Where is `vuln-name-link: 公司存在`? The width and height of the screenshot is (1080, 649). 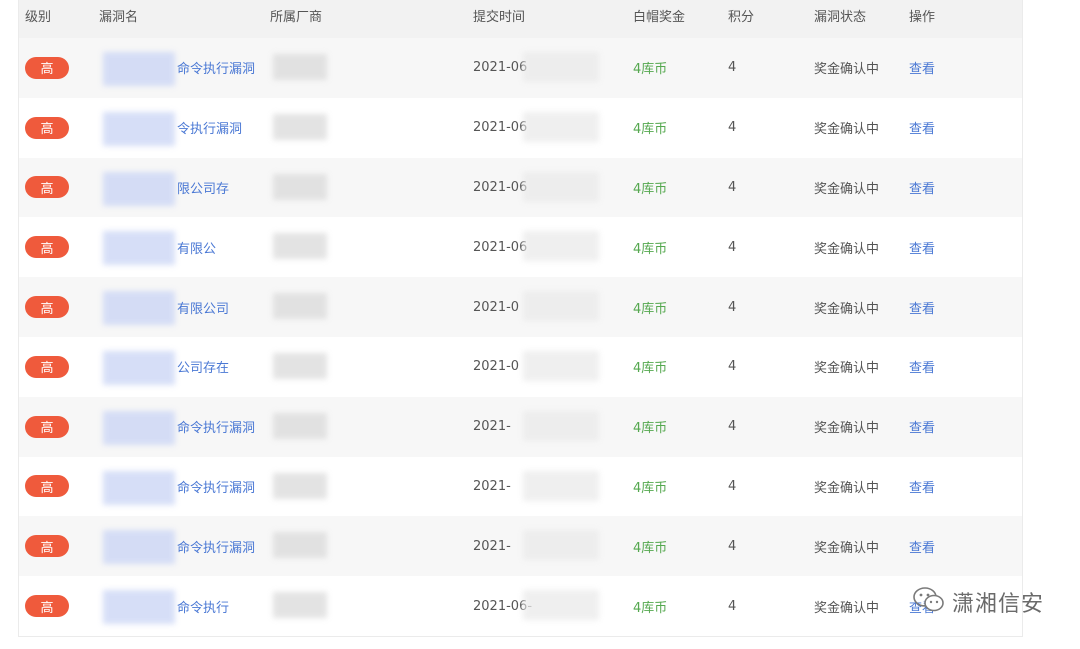 vuln-name-link: 公司存在 is located at coordinates (203, 366).